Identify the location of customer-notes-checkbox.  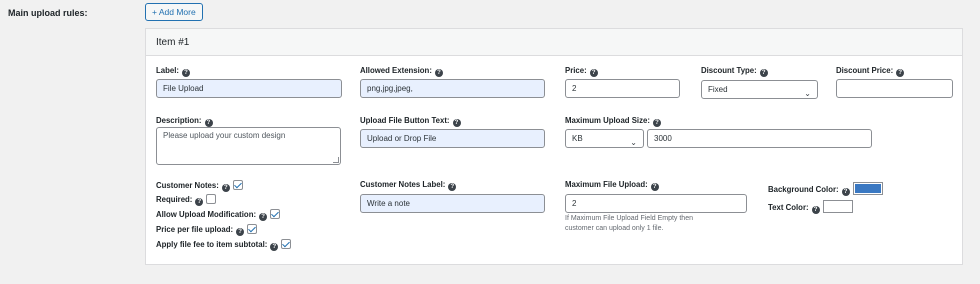
(237, 185).